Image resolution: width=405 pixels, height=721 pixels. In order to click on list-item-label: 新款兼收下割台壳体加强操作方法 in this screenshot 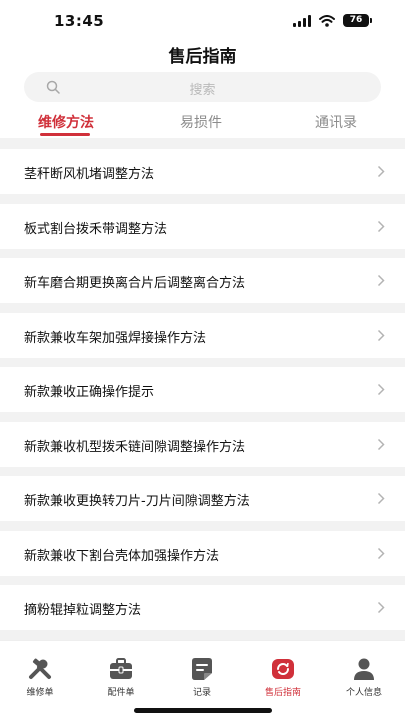, I will do `click(122, 556)`.